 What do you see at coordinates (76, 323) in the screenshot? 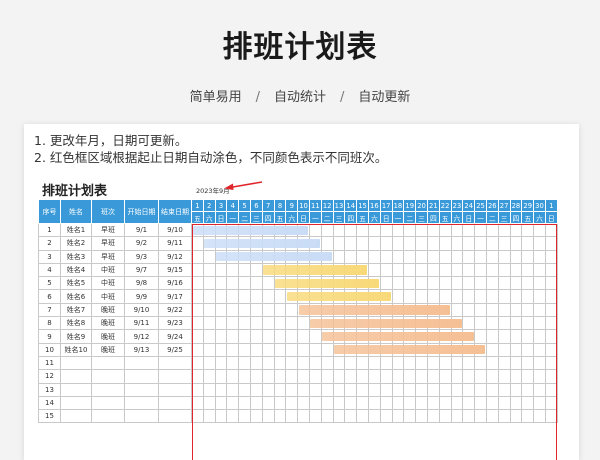
I see `cell-name: 姓名8` at bounding box center [76, 323].